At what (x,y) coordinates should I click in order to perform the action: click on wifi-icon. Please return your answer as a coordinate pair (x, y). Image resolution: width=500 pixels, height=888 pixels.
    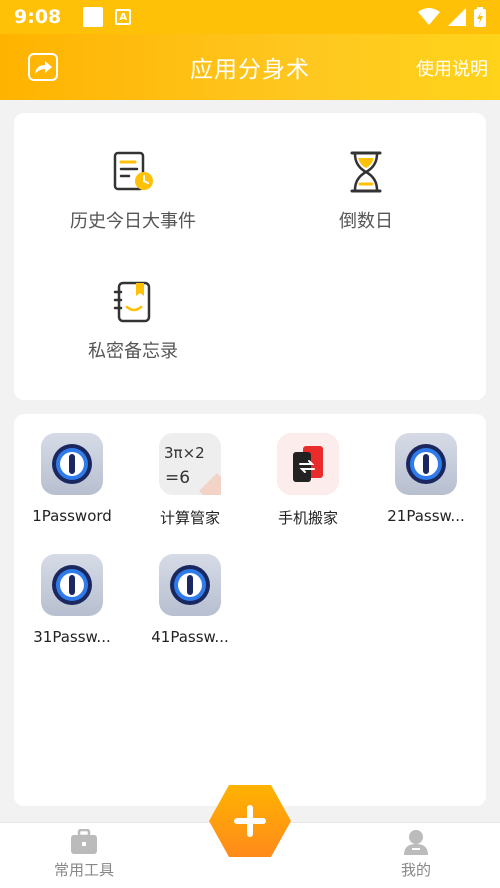
    Looking at the image, I should click on (429, 16).